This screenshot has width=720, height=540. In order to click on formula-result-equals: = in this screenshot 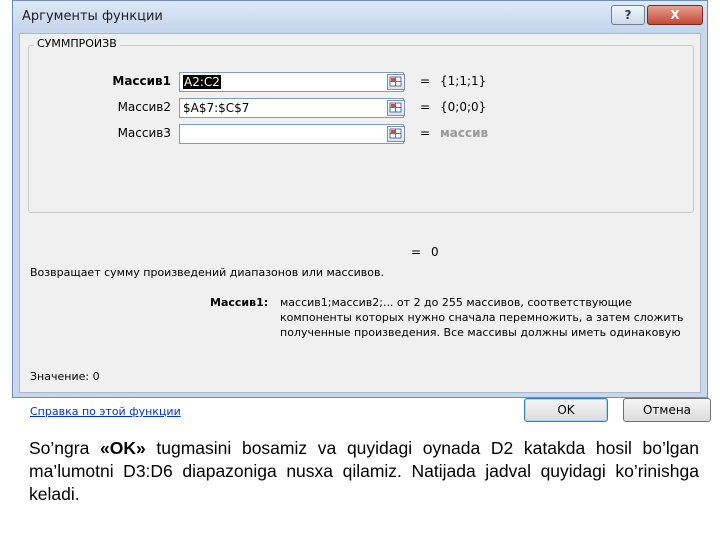, I will do `click(416, 252)`.